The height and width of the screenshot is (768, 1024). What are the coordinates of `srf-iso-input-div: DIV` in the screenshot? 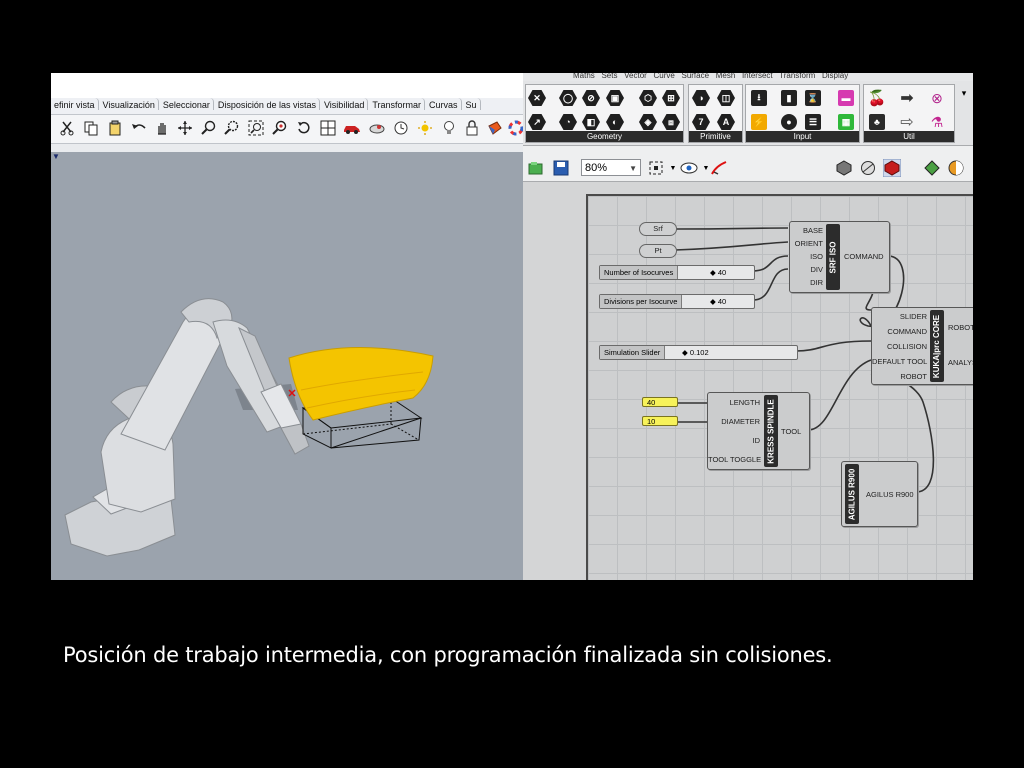 It's located at (806, 269).